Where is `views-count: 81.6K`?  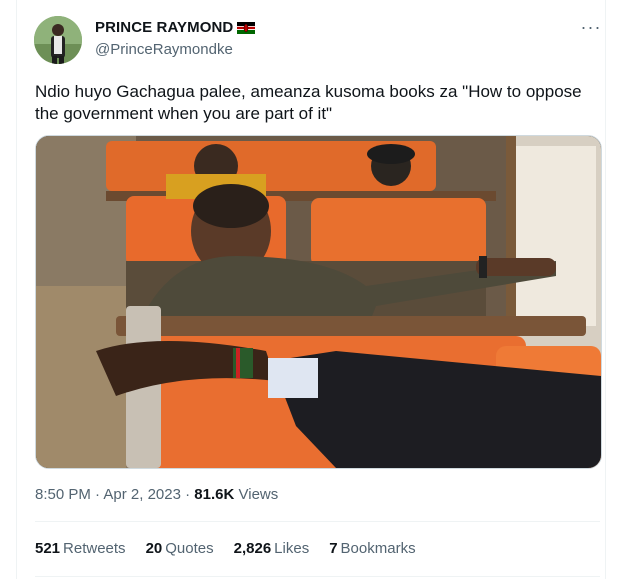
views-count: 81.6K is located at coordinates (214, 494).